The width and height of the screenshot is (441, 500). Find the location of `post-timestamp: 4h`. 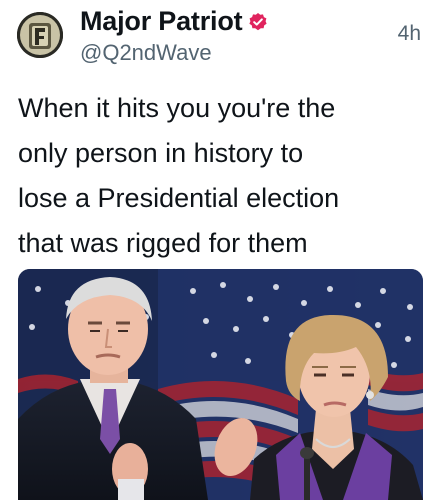

post-timestamp: 4h is located at coordinates (409, 34).